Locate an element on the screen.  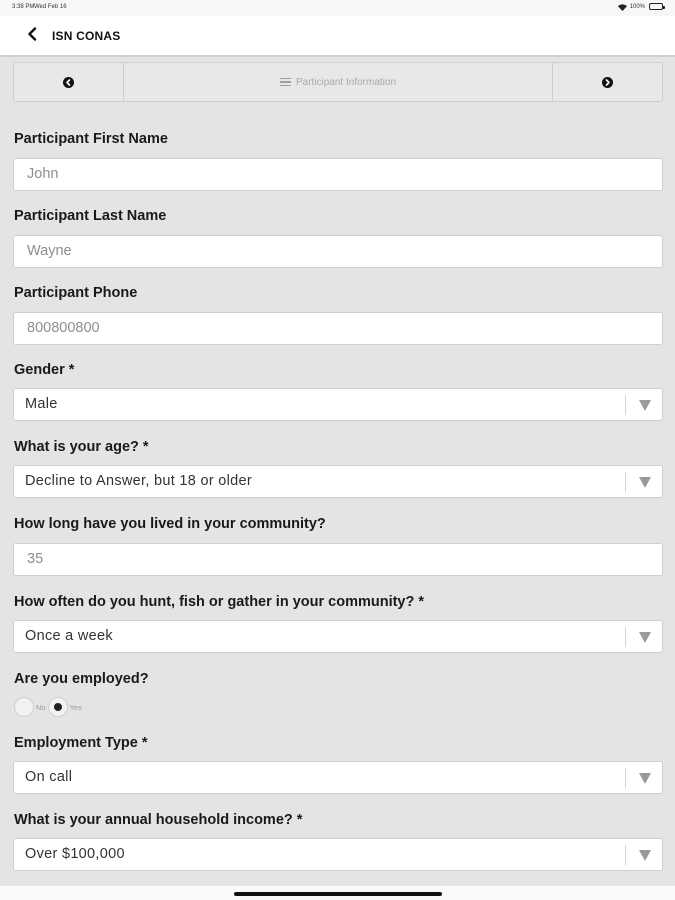
gender-select: Male is located at coordinates (338, 404).